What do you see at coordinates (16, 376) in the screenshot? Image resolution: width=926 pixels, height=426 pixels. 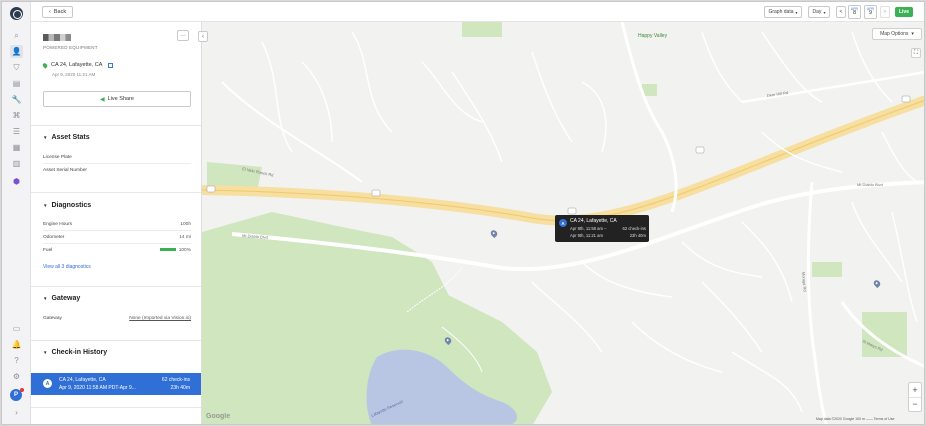 I see `settings-gear-icon: ⚙` at bounding box center [16, 376].